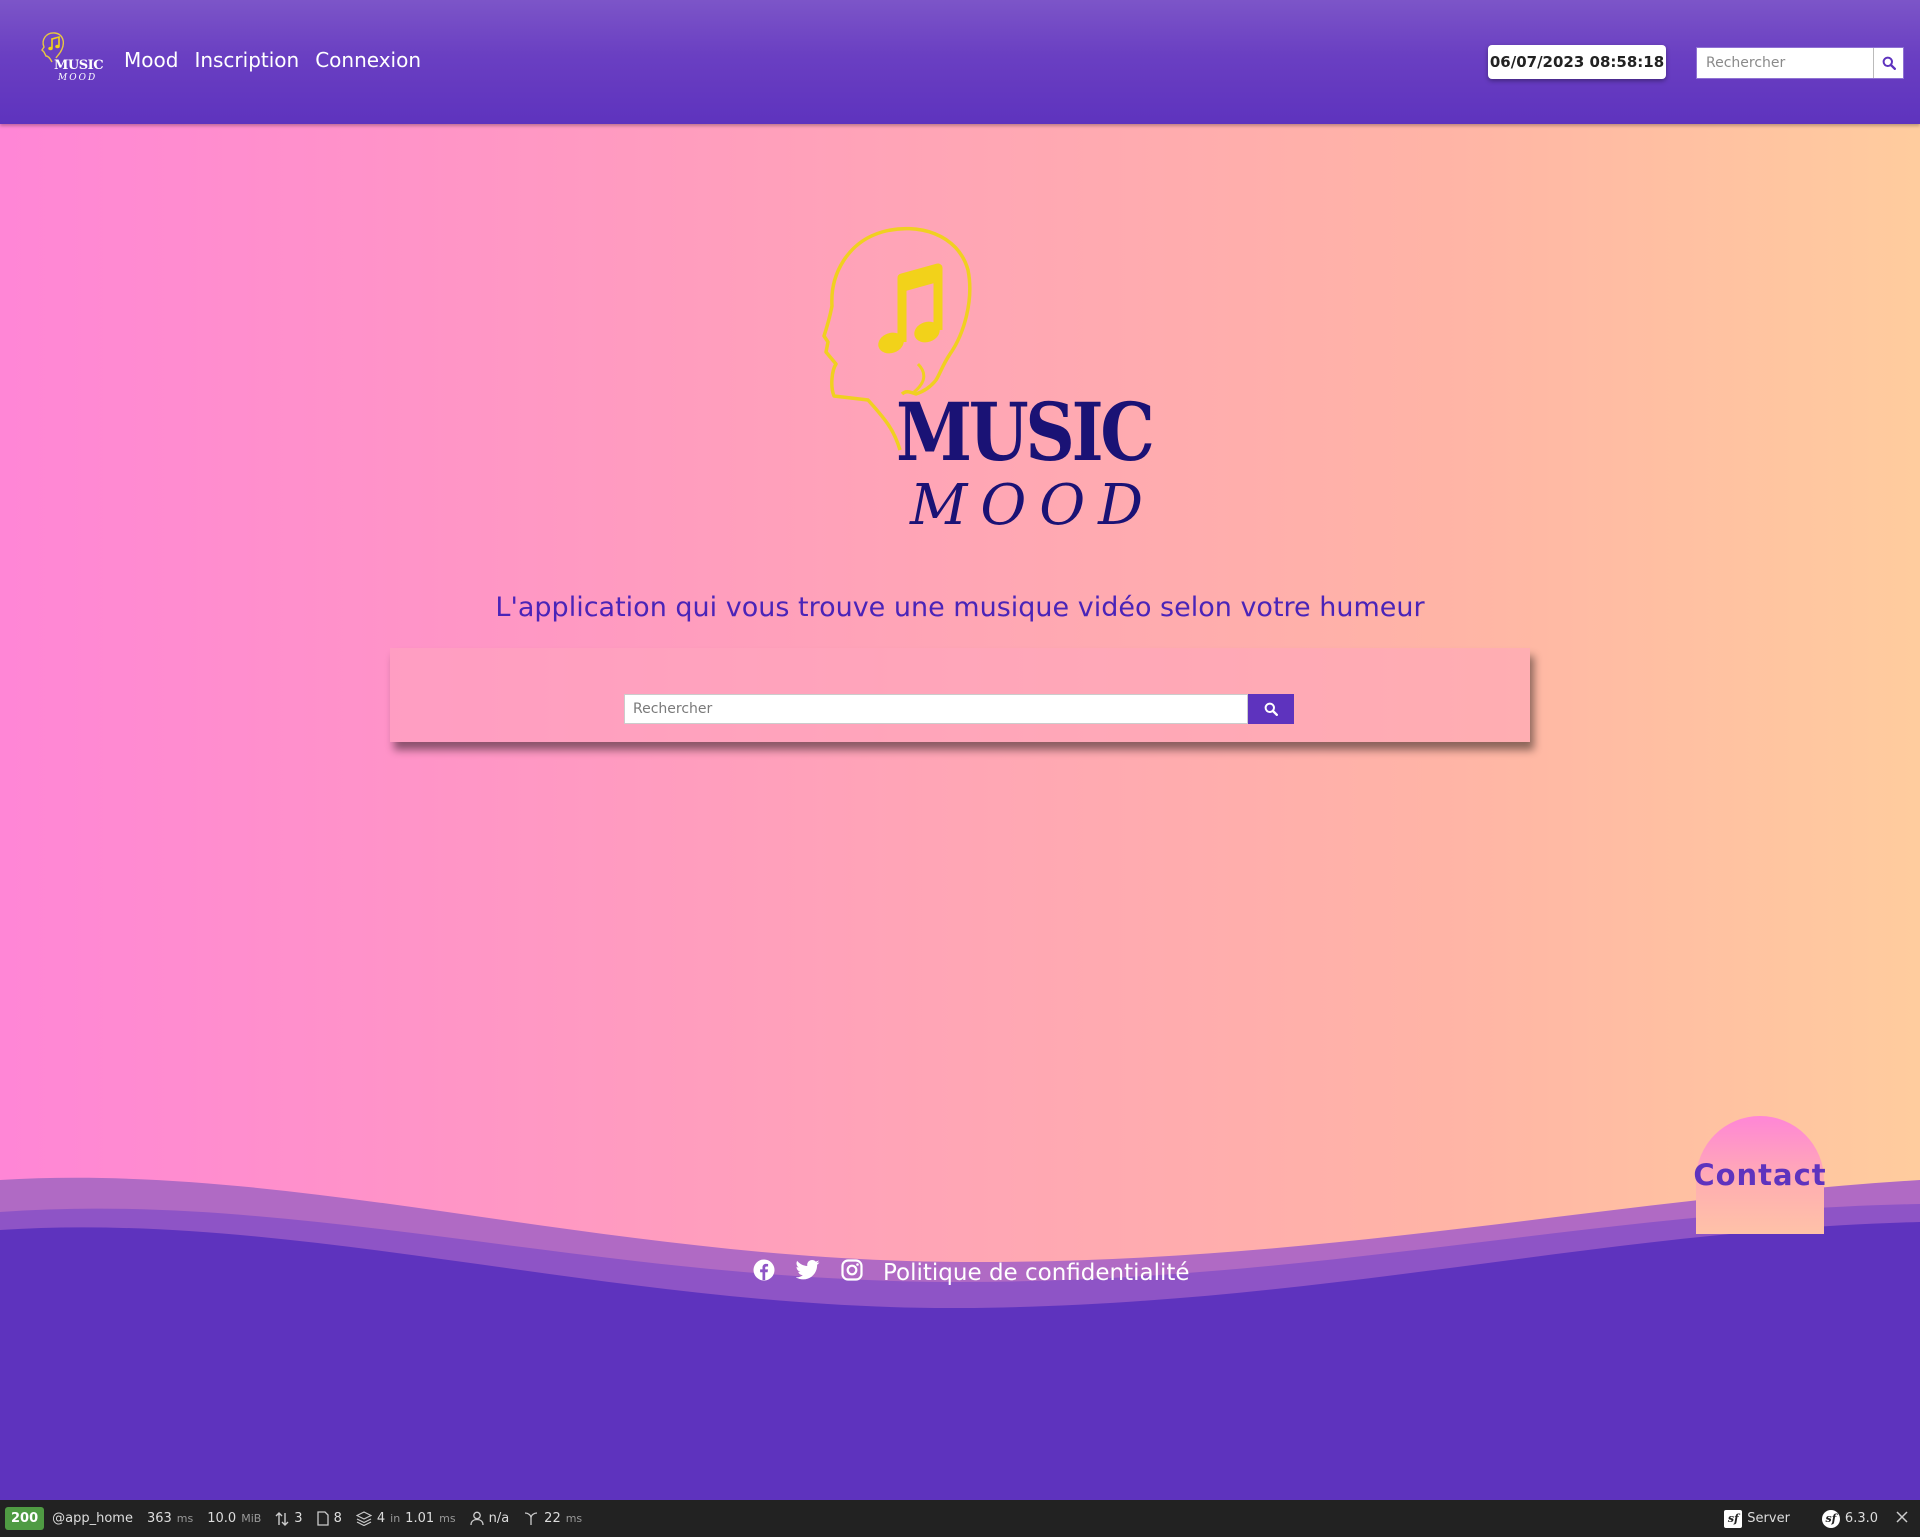 The image size is (1920, 1537). What do you see at coordinates (1033, 505) in the screenshot?
I see `hero-logo-mood: MOOD` at bounding box center [1033, 505].